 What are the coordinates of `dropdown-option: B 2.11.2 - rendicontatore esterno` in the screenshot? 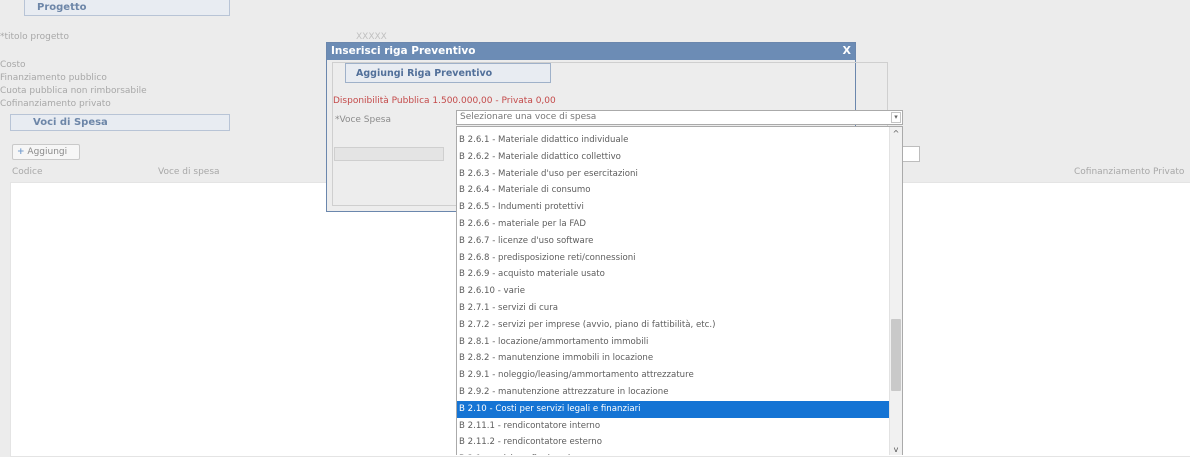 It's located at (673, 442).